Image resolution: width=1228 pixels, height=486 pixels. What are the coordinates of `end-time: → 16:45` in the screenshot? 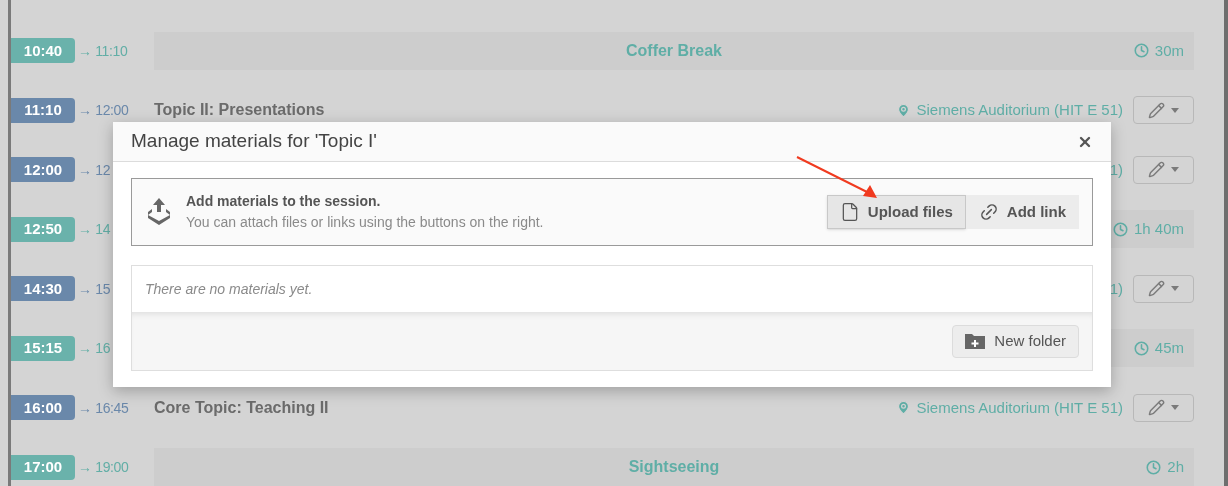 It's located at (103, 407).